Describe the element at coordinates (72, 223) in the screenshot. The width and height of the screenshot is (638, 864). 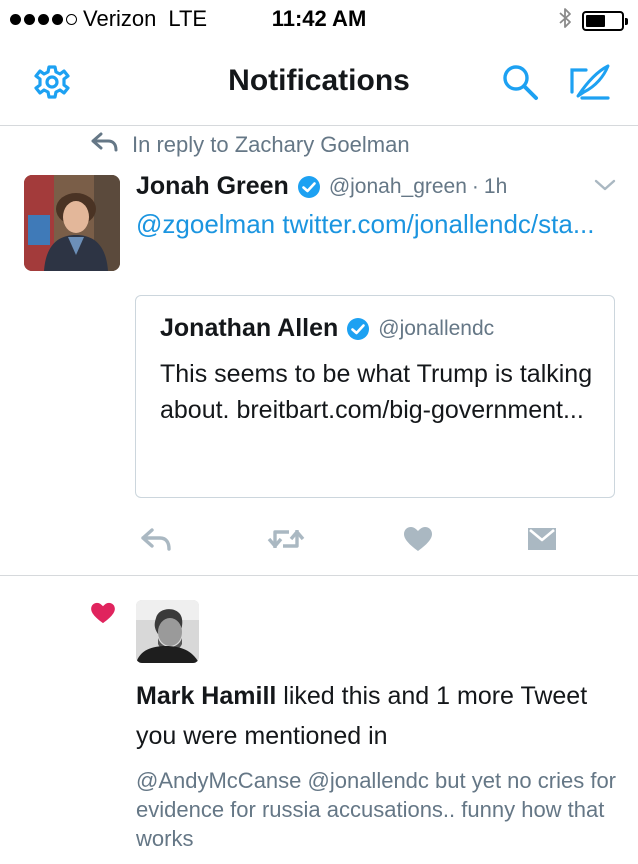
I see `avatar-jonah-green` at that location.